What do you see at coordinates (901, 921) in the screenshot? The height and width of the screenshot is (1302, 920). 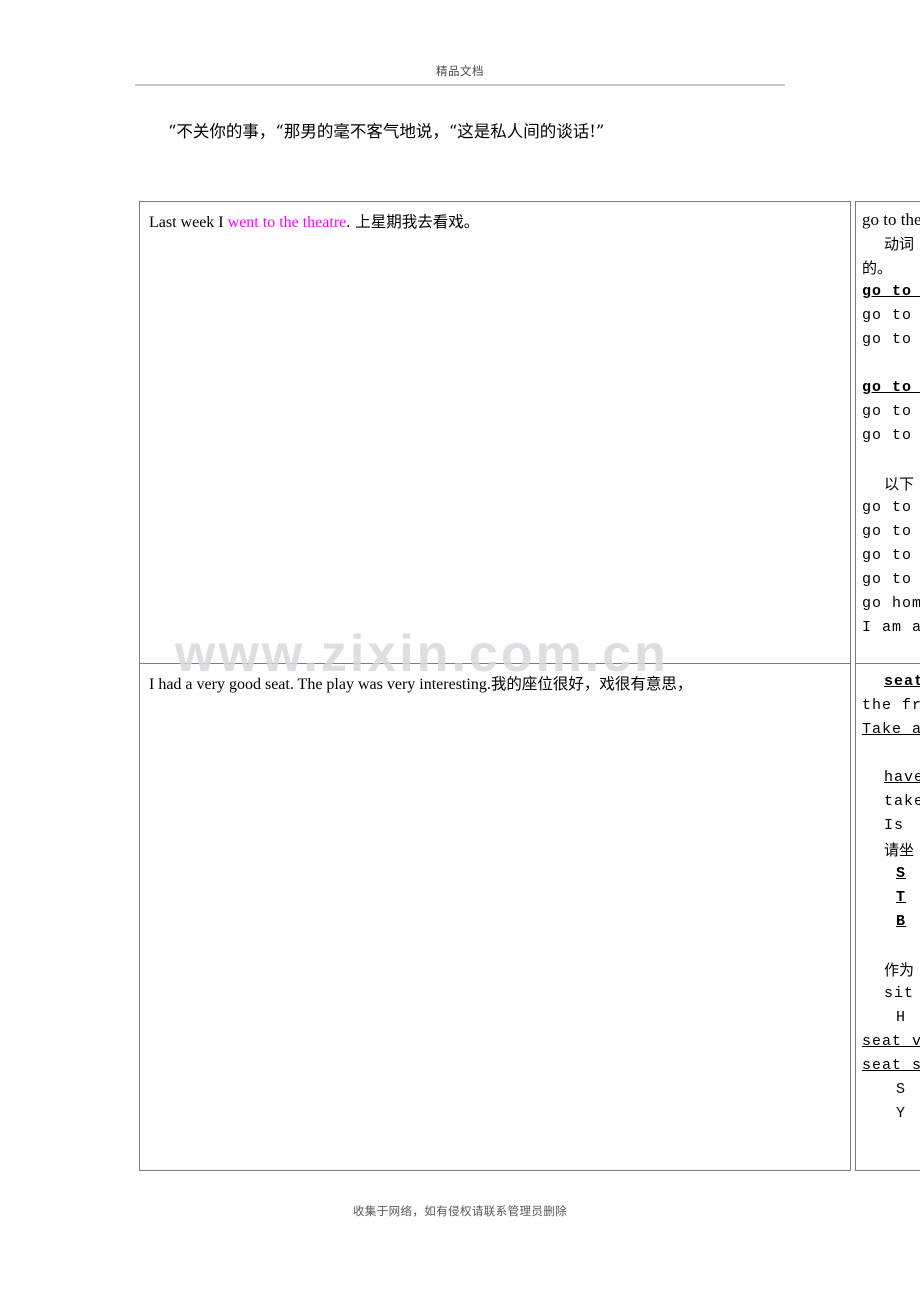 I see `note-line: B` at bounding box center [901, 921].